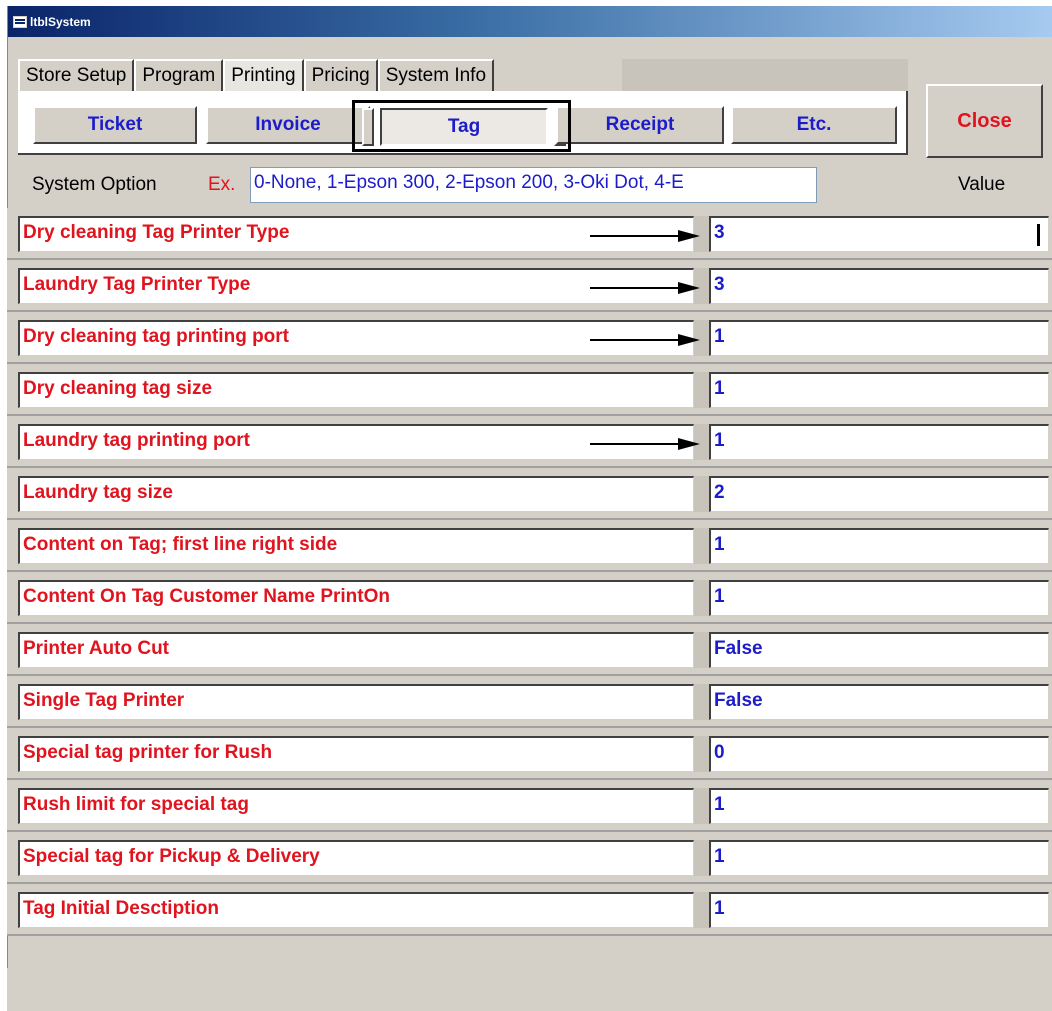  What do you see at coordinates (530, 21) in the screenshot?
I see `title-bar: ltblSystem` at bounding box center [530, 21].